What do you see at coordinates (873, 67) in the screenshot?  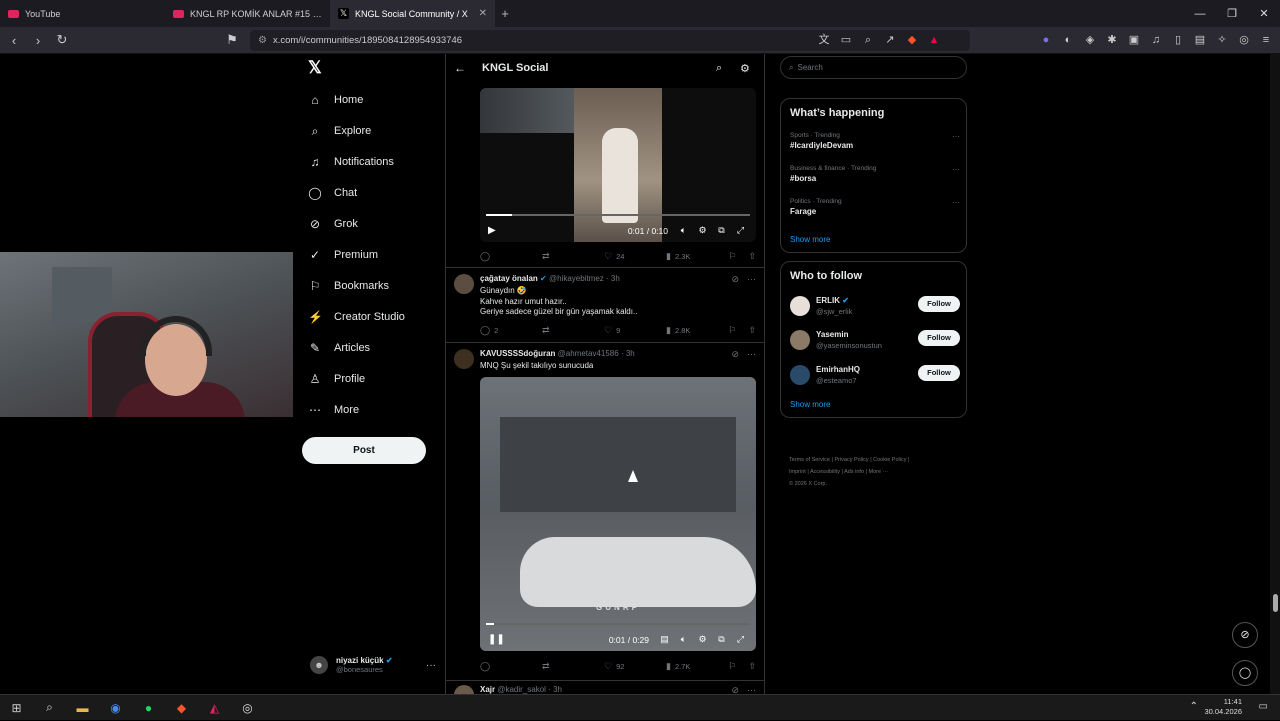 I see `search-input: ⌕ Search` at bounding box center [873, 67].